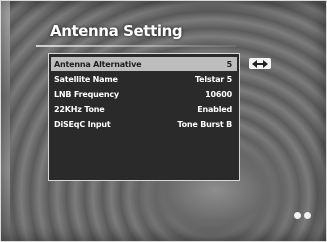 Image resolution: width=327 pixels, height=242 pixels. Describe the element at coordinates (214, 109) in the screenshot. I see `menu-row-value: Enabled` at that location.